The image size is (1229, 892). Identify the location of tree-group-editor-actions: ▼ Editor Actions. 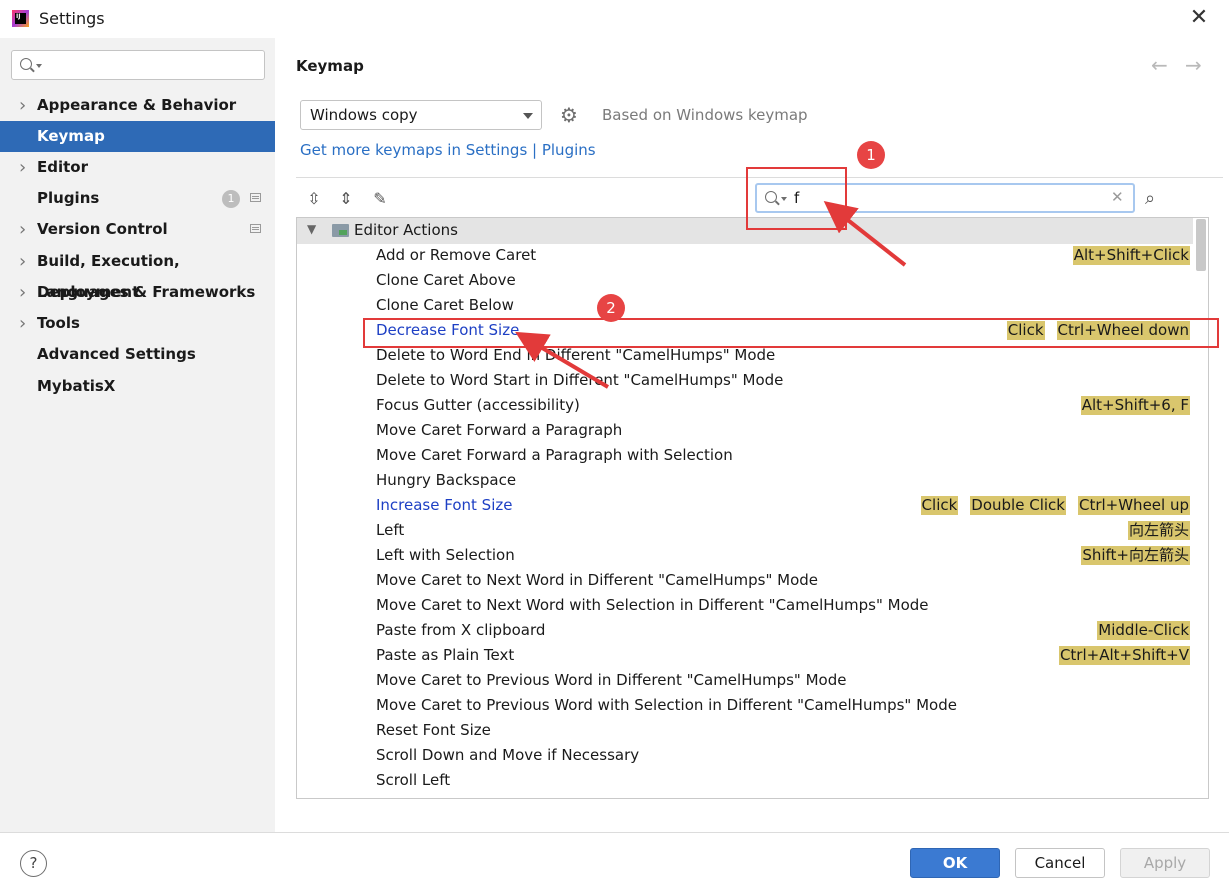
(745, 231).